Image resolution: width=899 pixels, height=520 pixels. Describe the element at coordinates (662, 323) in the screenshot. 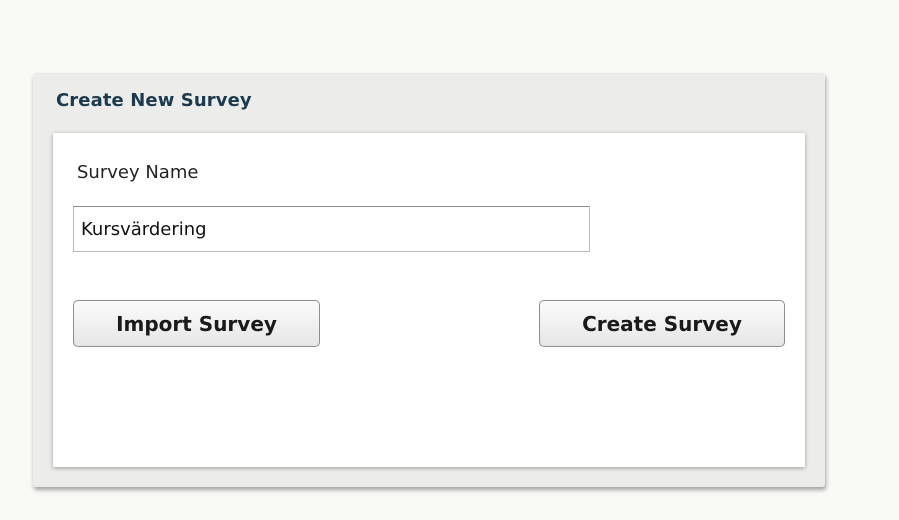

I see `create-survey-button: Create Survey` at that location.